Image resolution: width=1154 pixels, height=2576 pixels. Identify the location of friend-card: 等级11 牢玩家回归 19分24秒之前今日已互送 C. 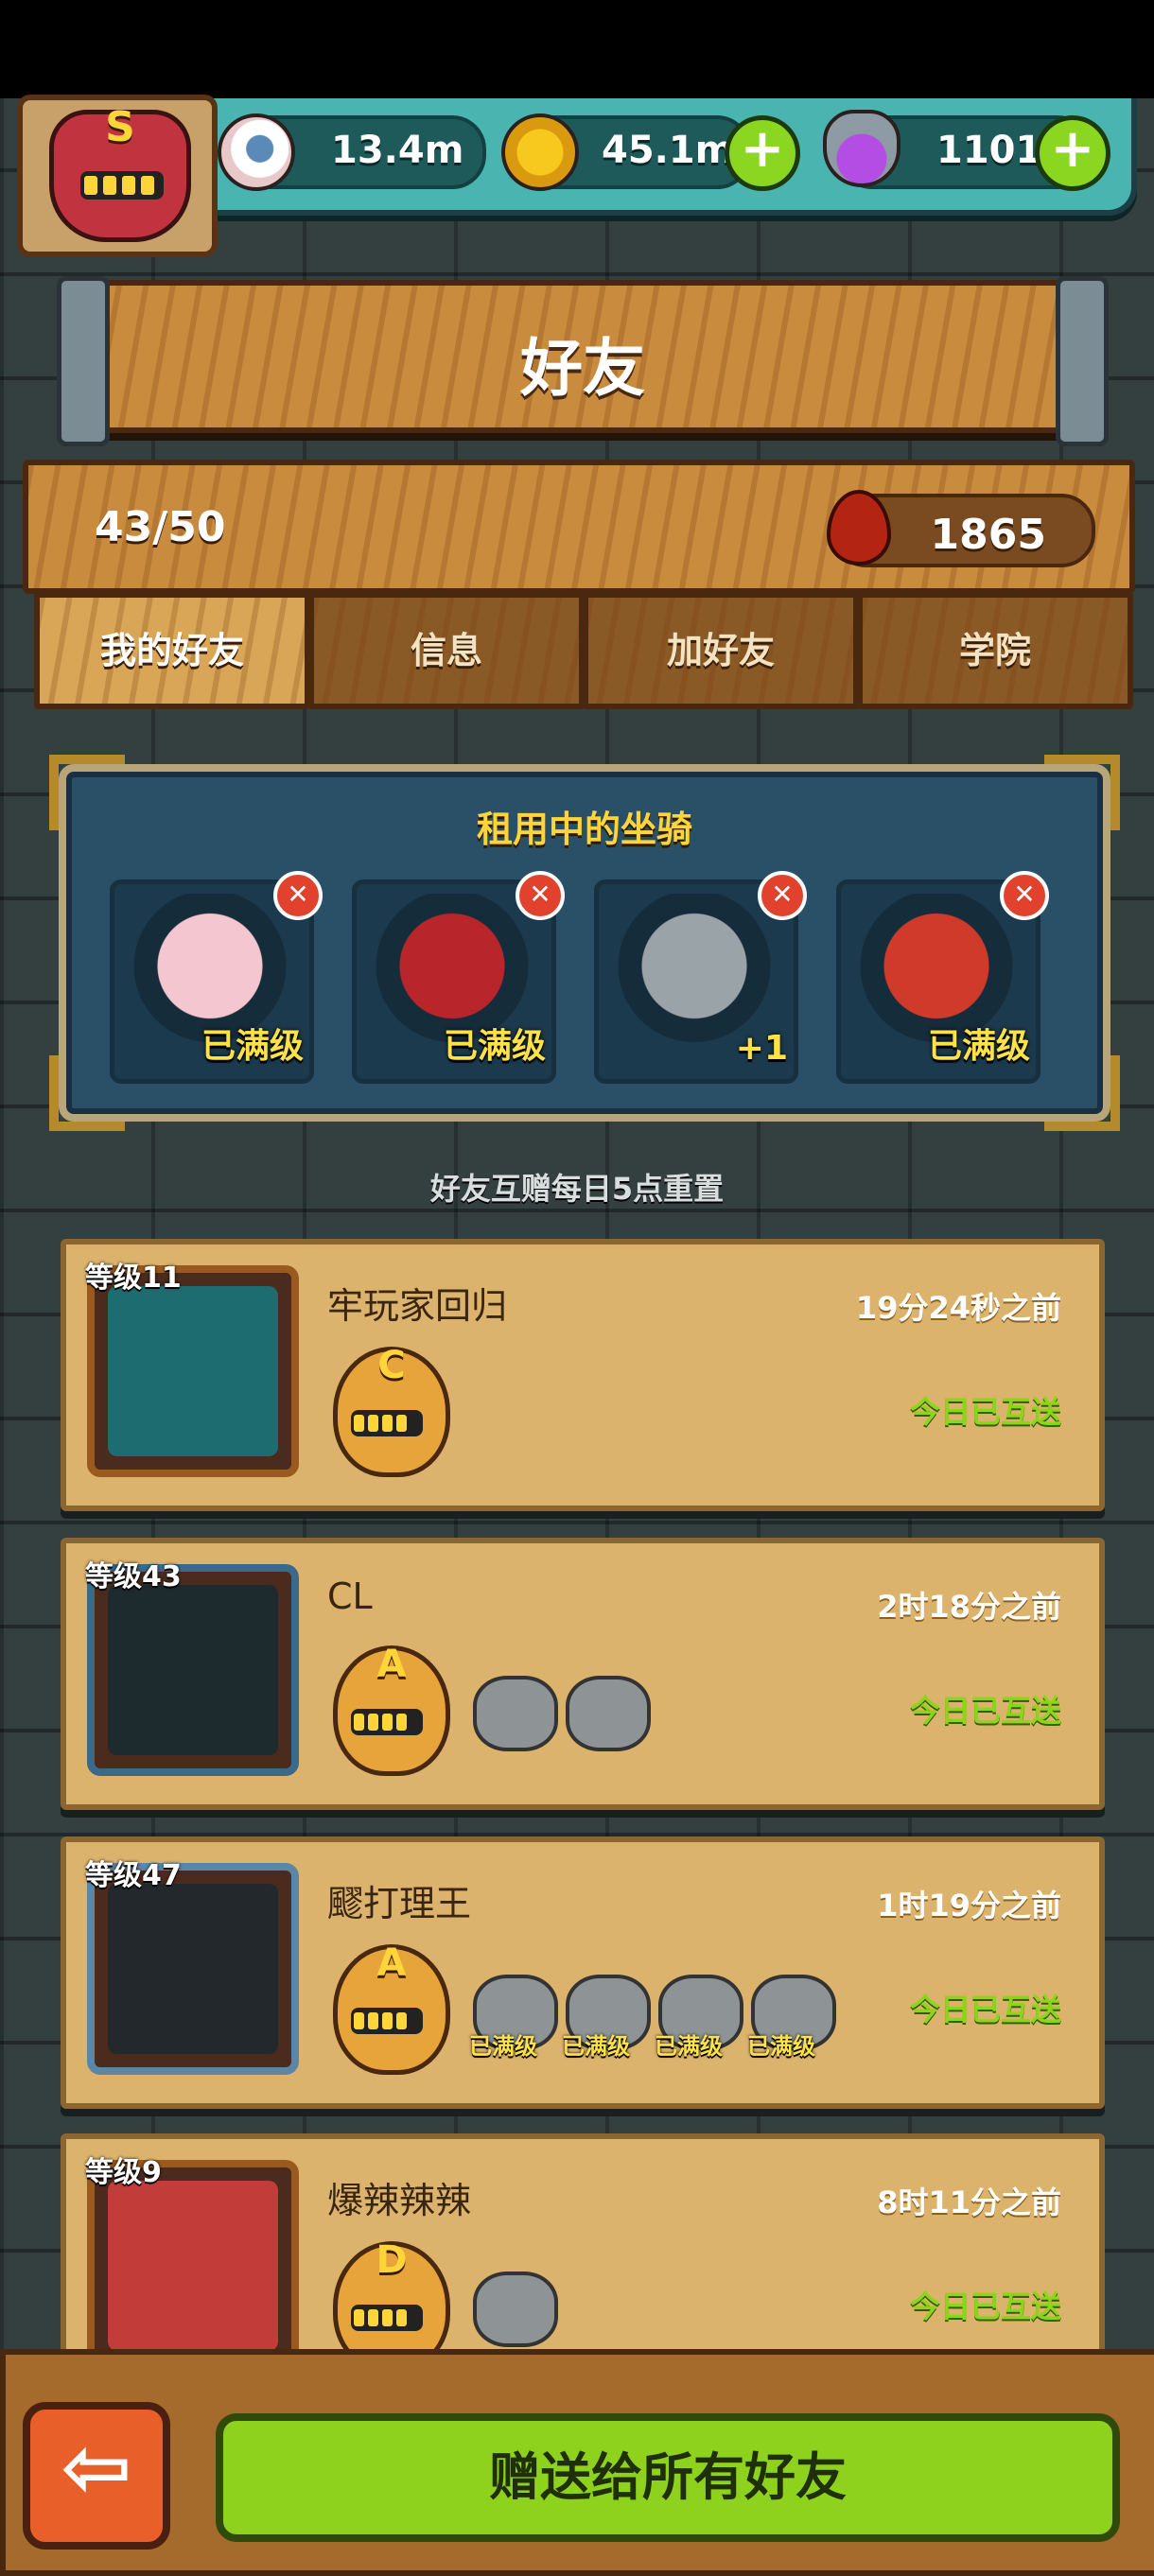
(583, 1375).